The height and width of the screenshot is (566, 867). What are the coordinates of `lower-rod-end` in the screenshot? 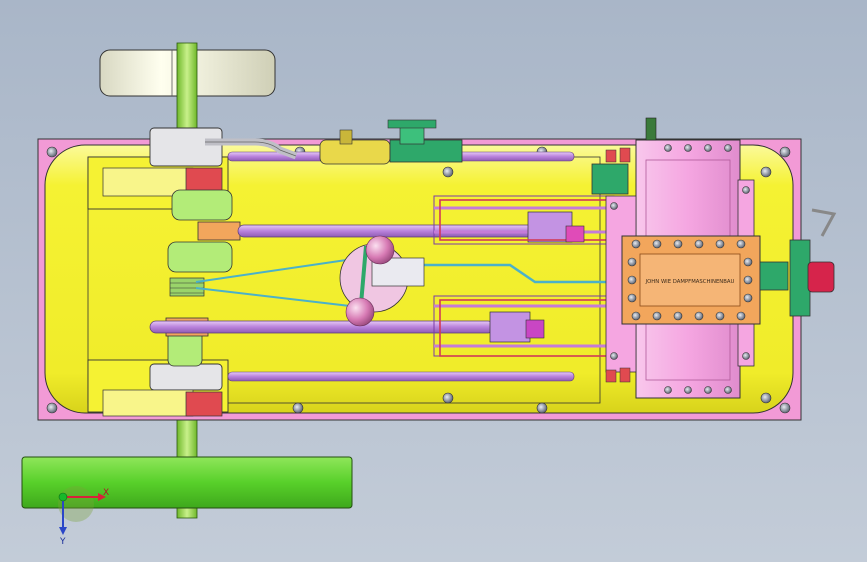 It's located at (535, 329).